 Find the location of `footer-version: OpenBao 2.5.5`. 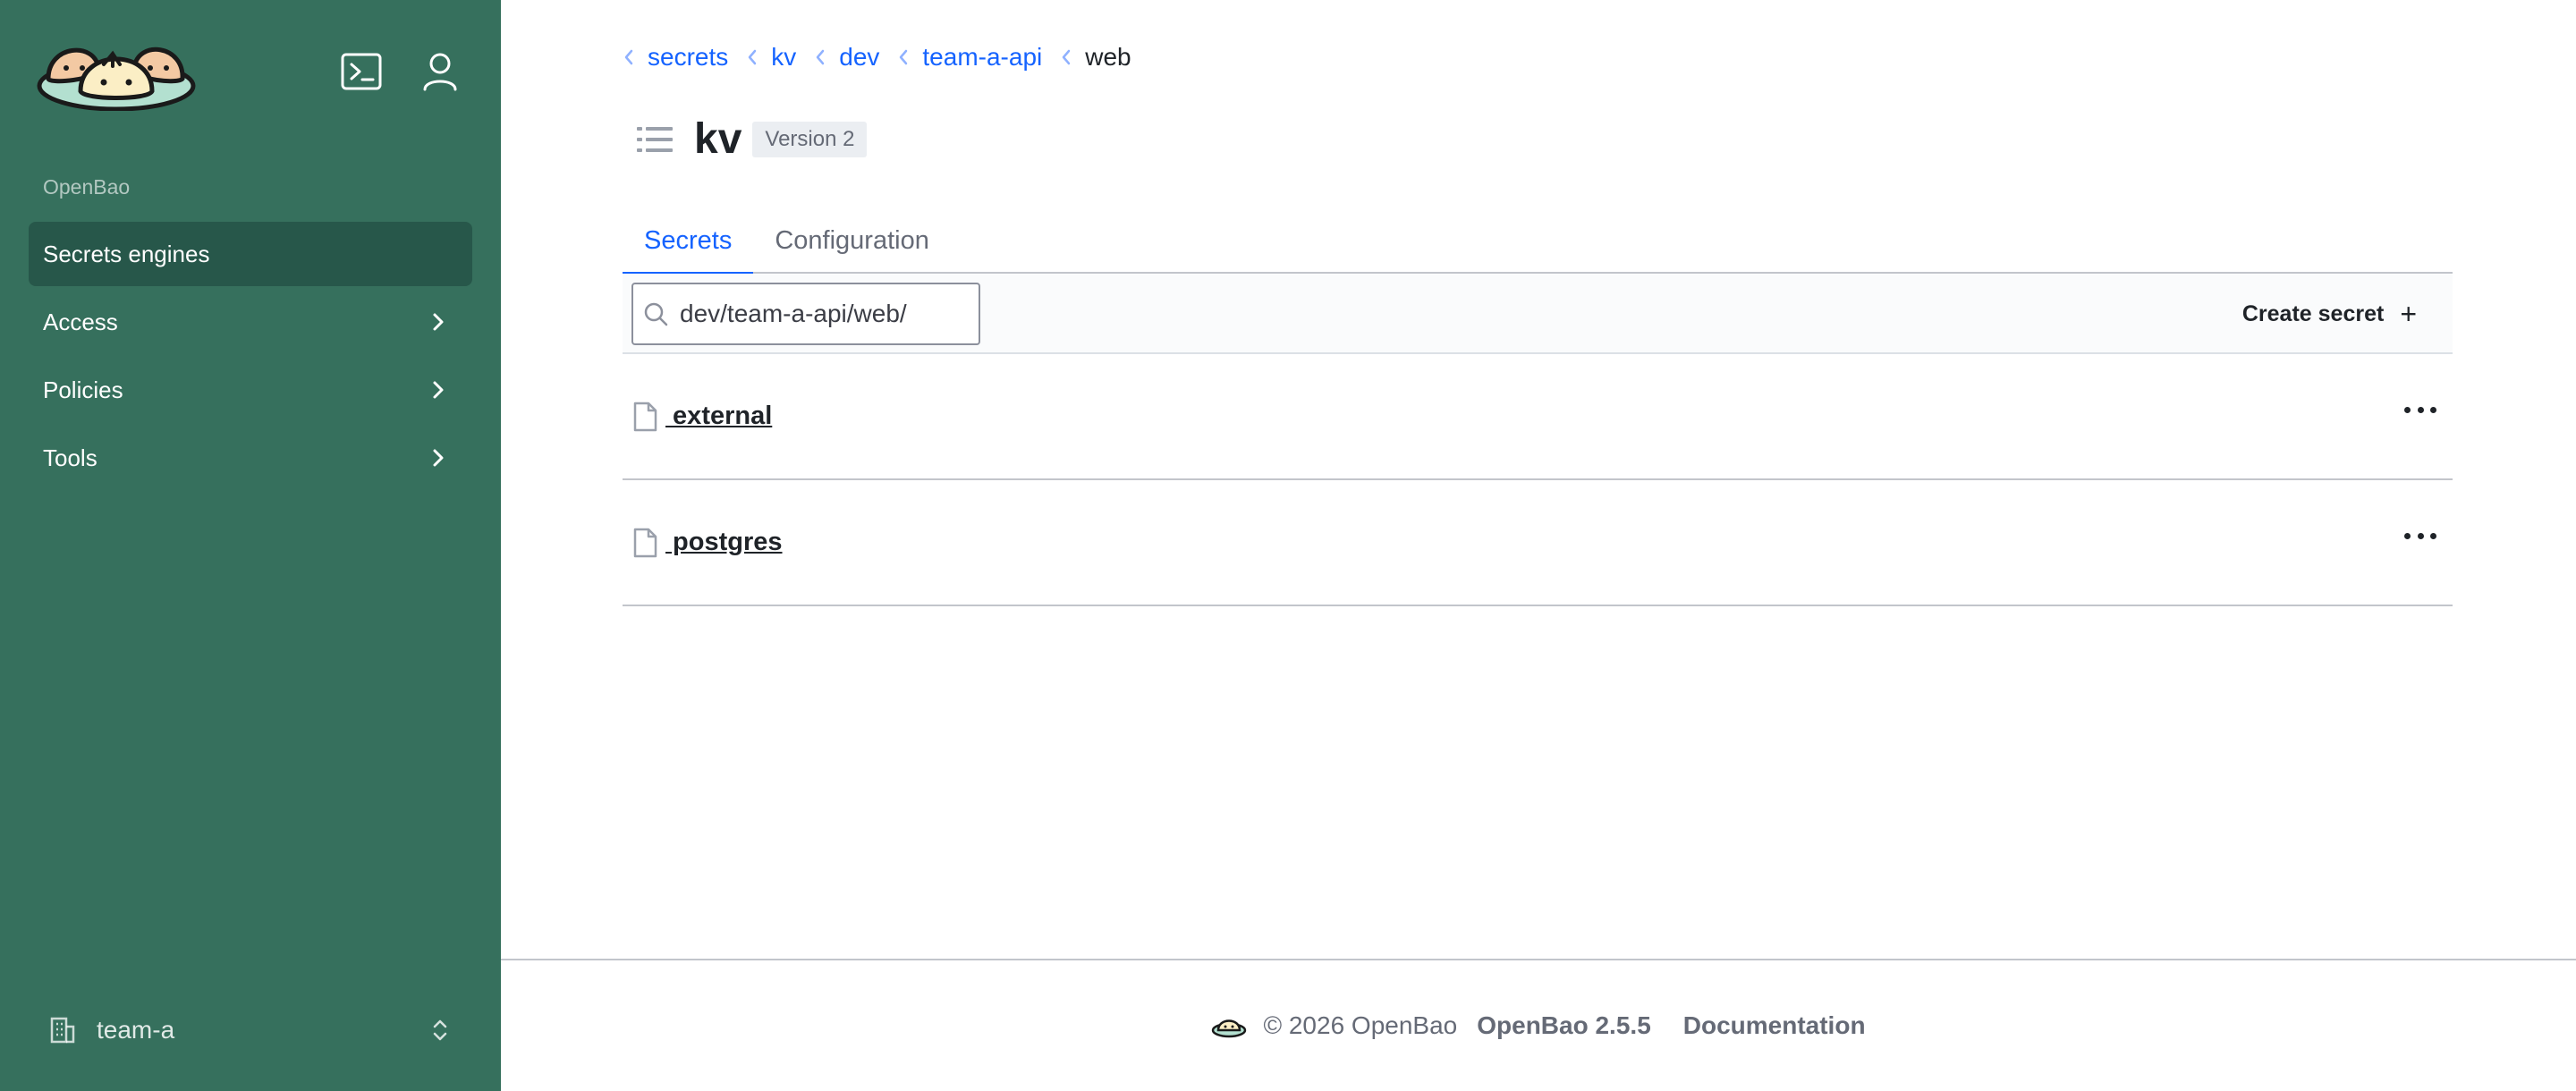

footer-version: OpenBao 2.5.5 is located at coordinates (1564, 1025).